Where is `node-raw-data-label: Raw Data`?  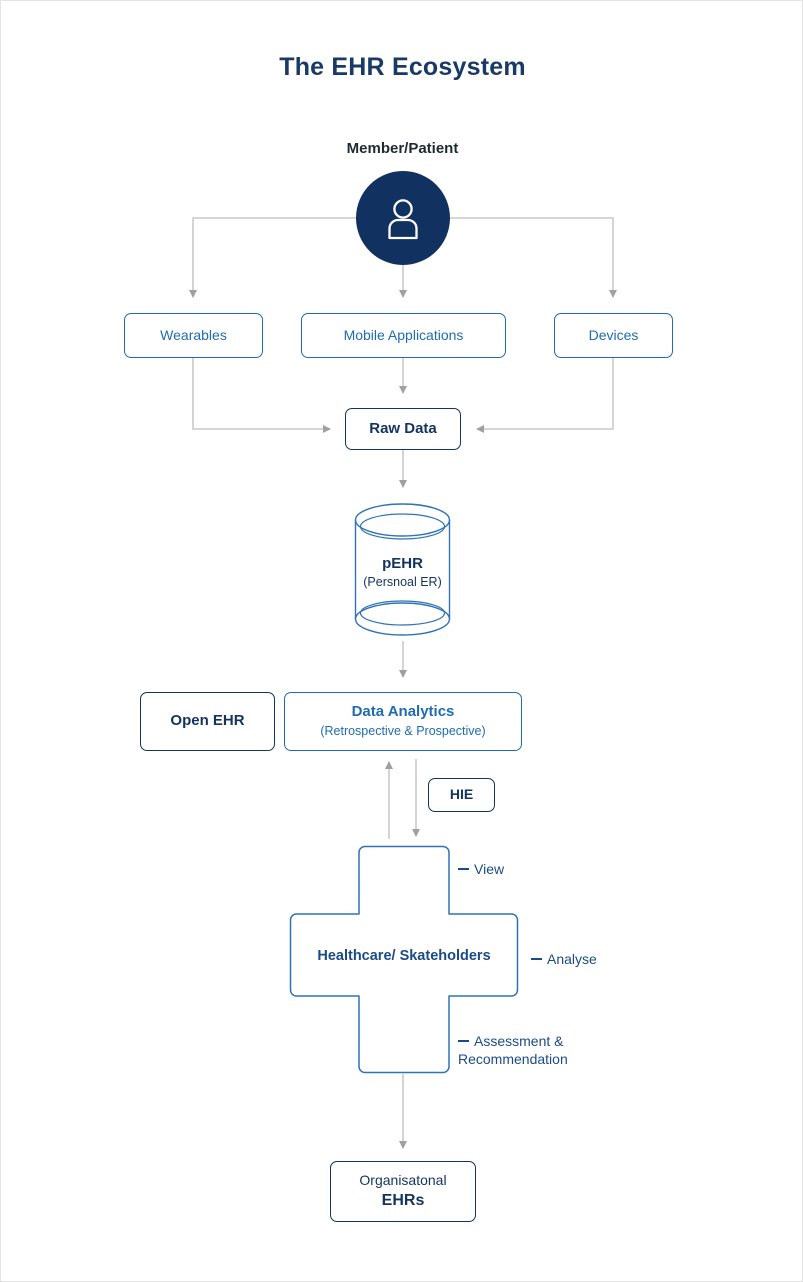 node-raw-data-label: Raw Data is located at coordinates (403, 428).